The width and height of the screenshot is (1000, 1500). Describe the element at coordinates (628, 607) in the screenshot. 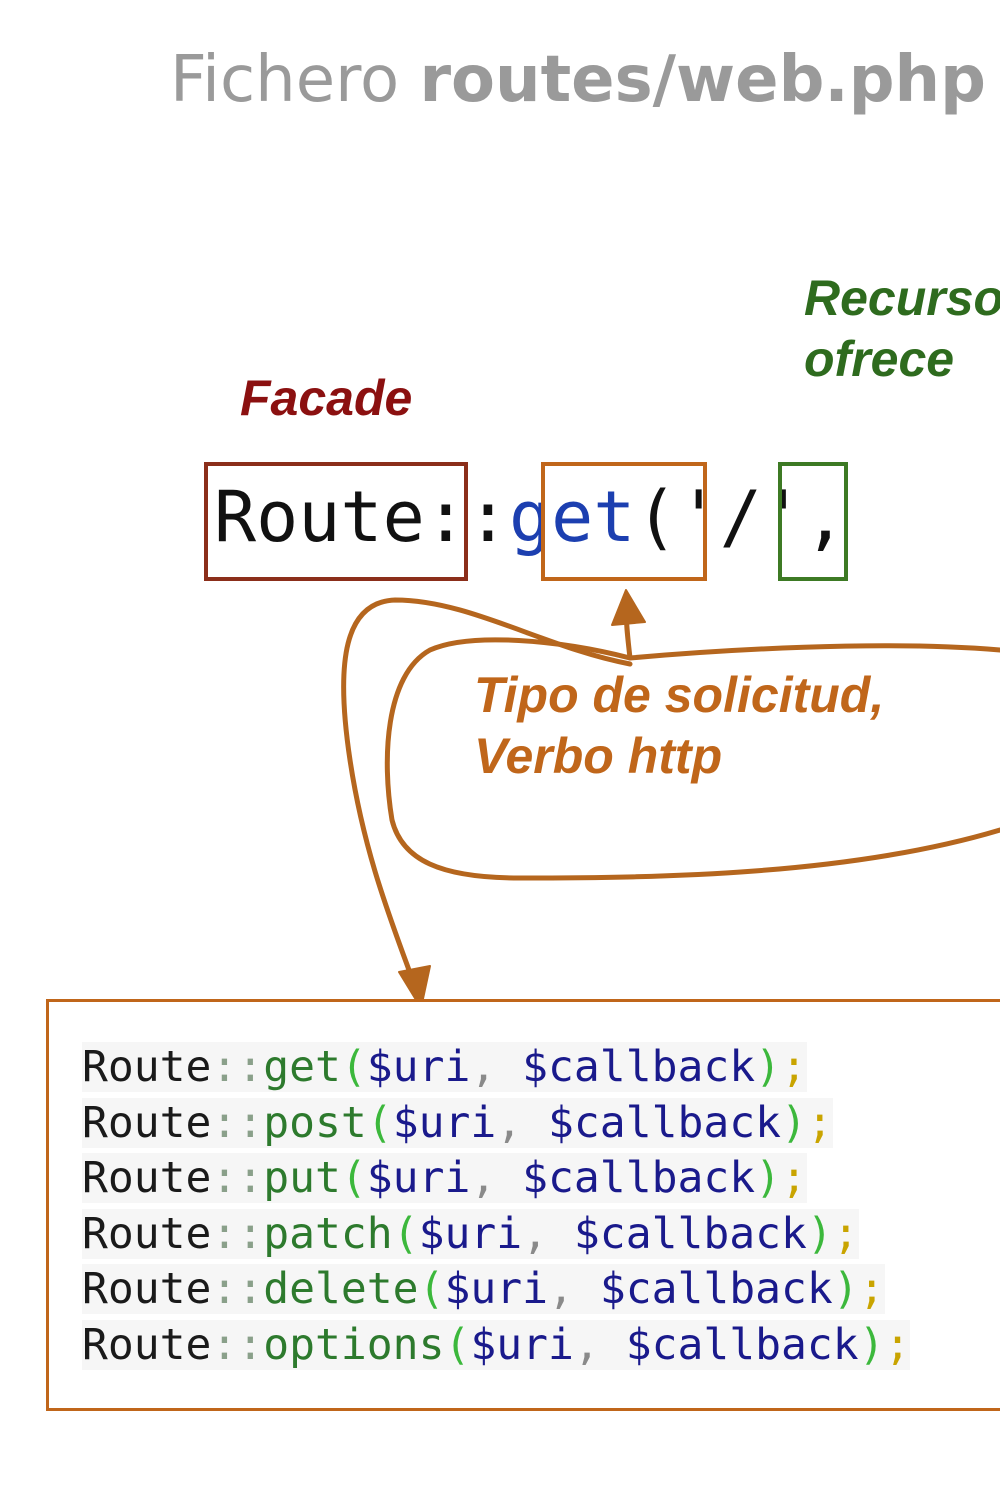

I see `verb-arrow-head` at that location.